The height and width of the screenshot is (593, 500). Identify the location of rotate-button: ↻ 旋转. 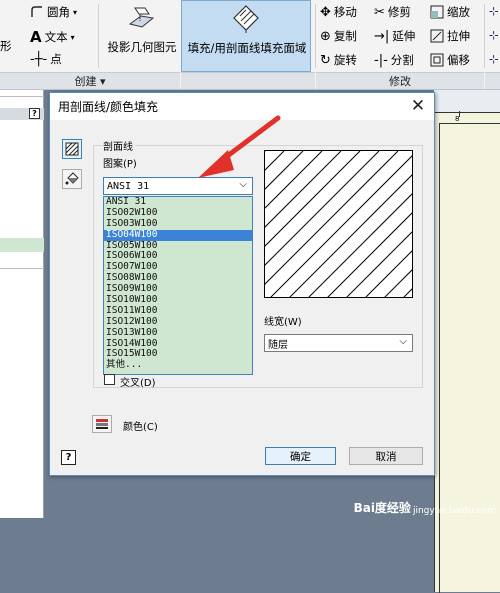
(338, 60).